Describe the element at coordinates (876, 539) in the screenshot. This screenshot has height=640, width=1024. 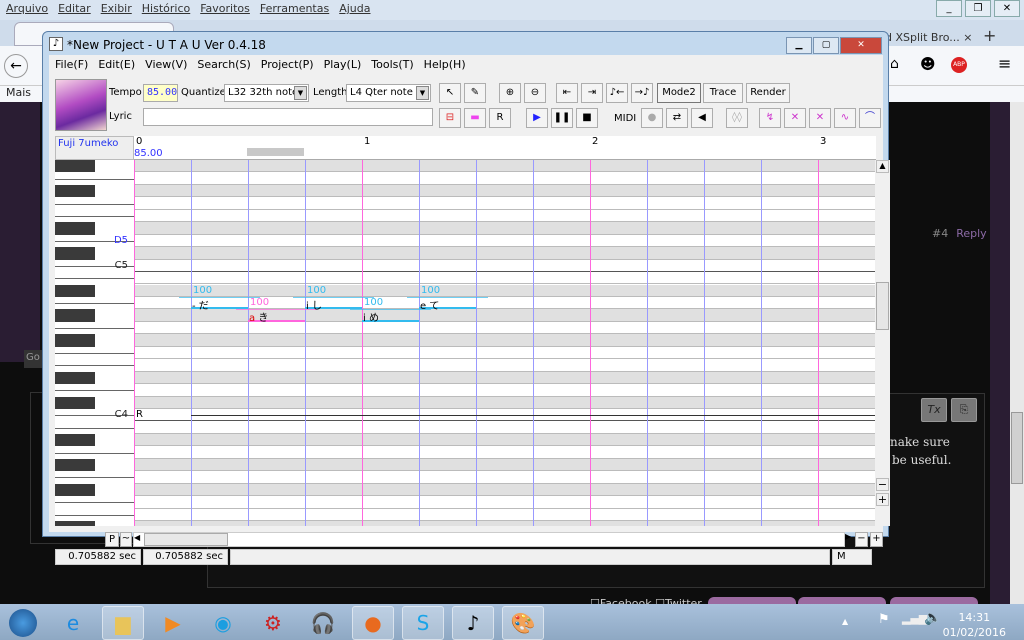
I see `zoom-in-horizontal-button: +` at that location.